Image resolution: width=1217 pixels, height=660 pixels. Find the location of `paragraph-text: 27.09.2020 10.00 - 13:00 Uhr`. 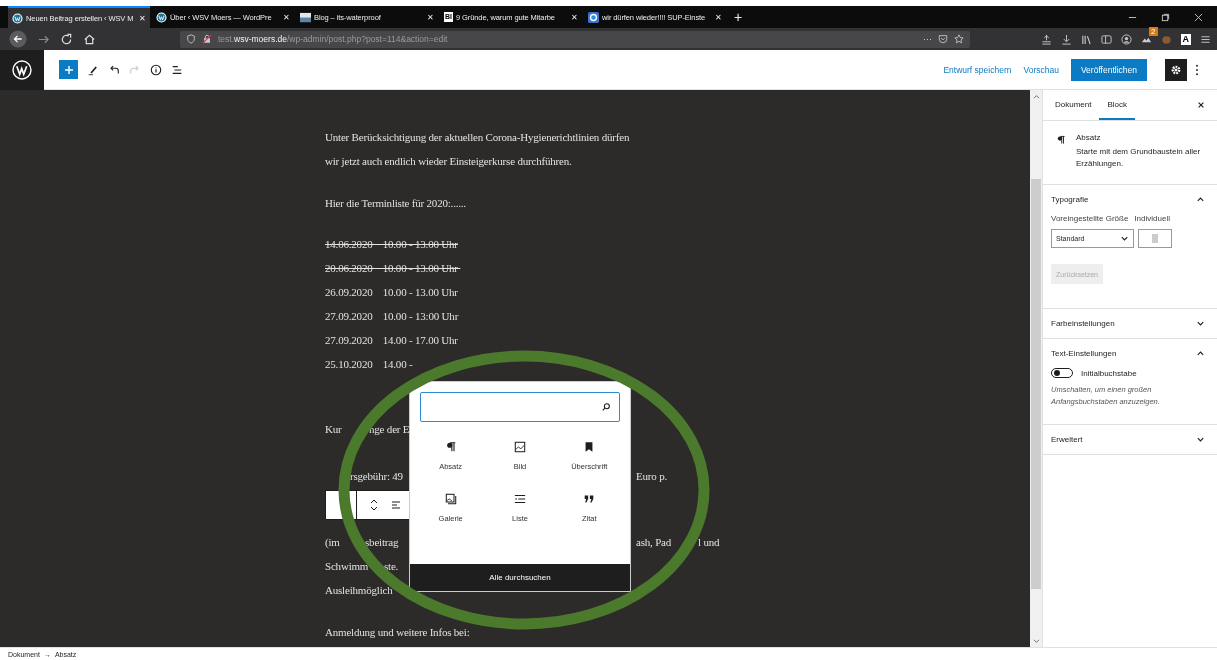

paragraph-text: 27.09.2020 10.00 - 13:00 Uhr is located at coordinates (392, 316).